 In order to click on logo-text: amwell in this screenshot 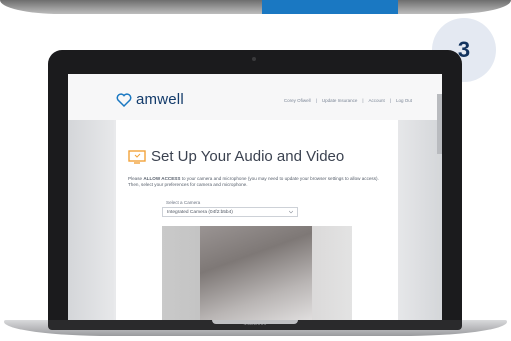, I will do `click(160, 99)`.